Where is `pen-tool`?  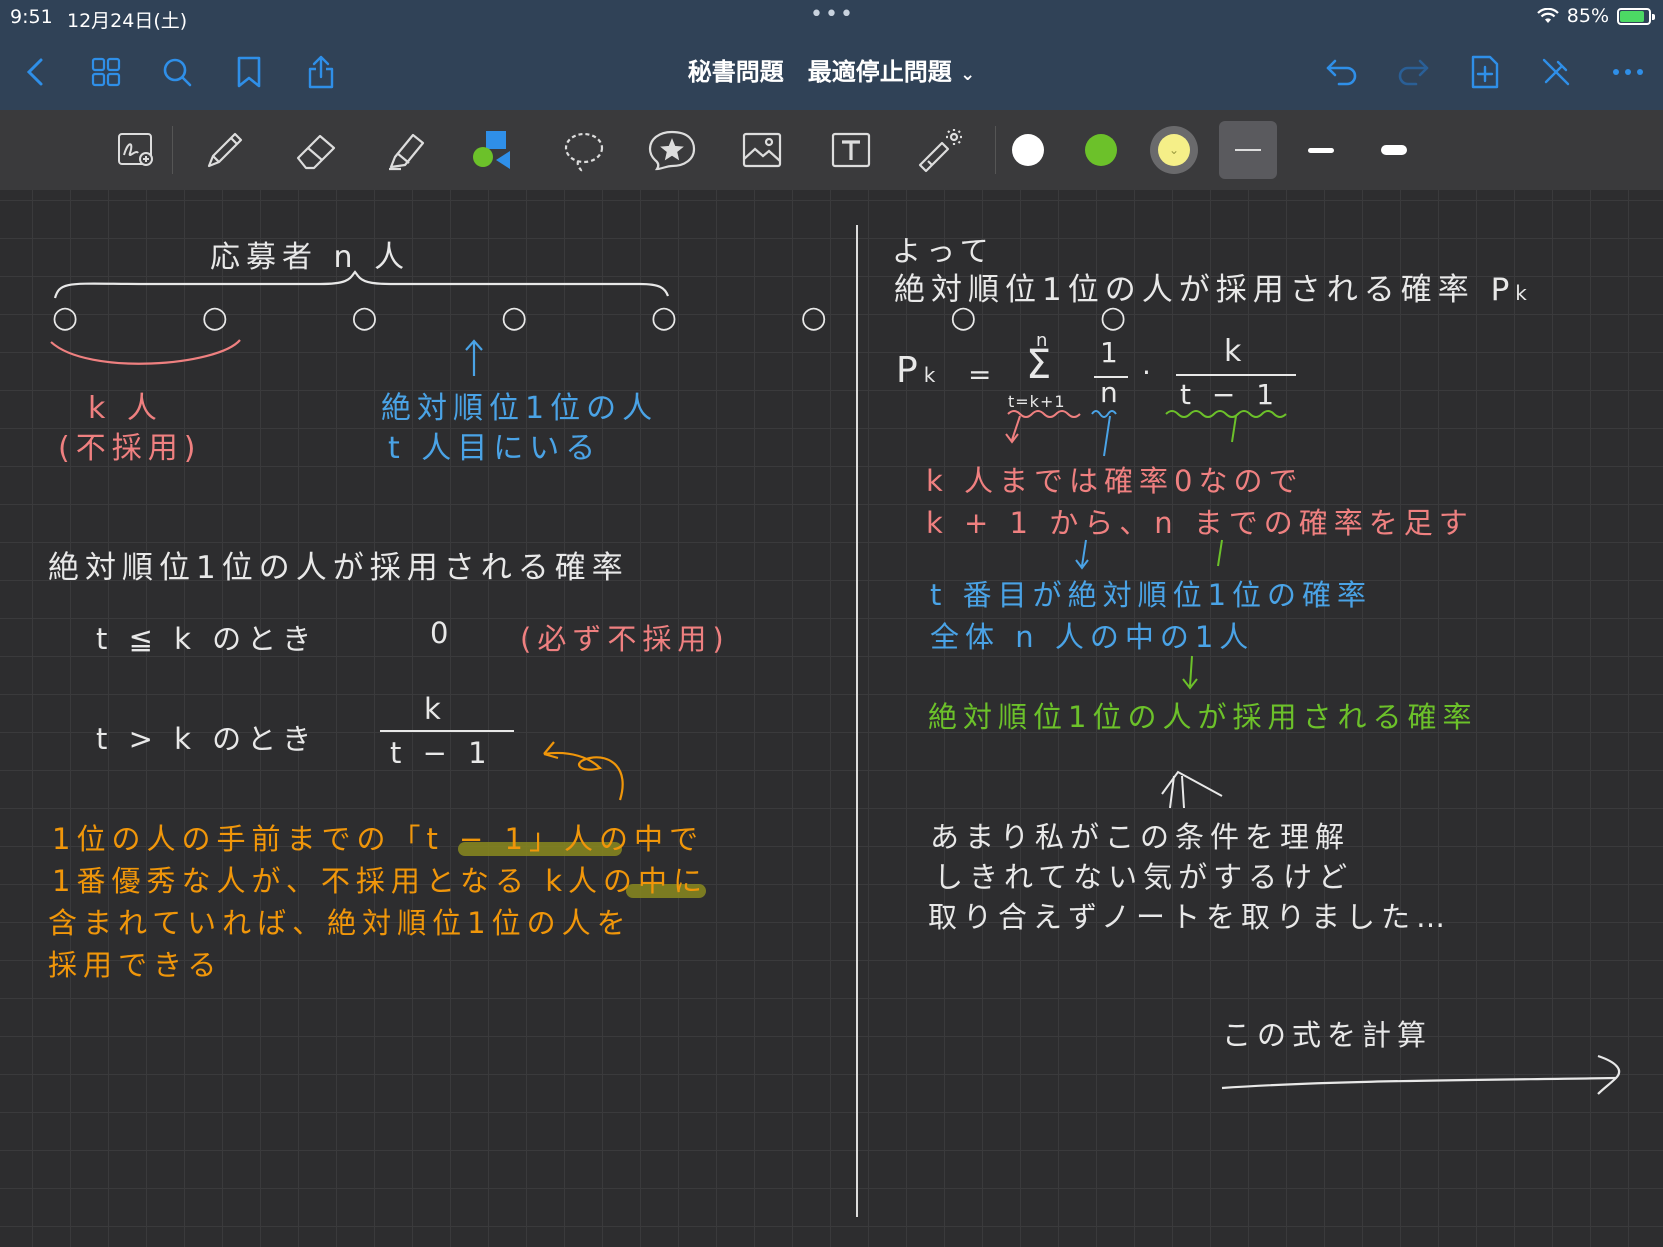
pen-tool is located at coordinates (225, 150).